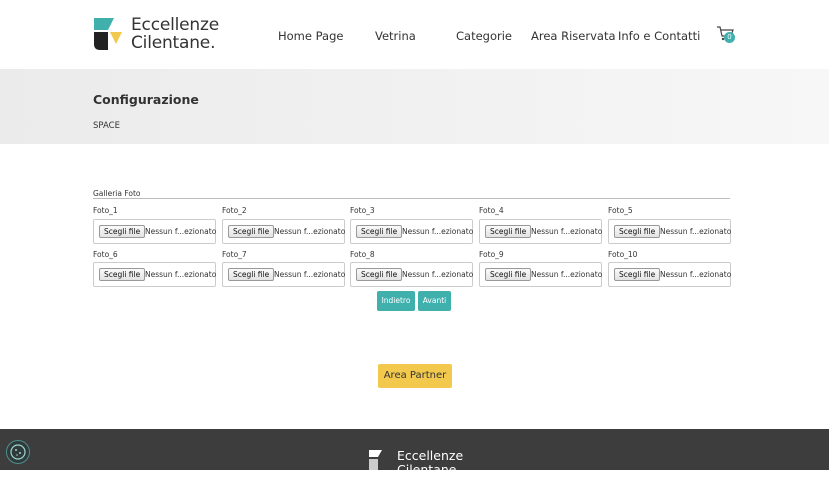 This screenshot has height=477, width=829. What do you see at coordinates (105, 210) in the screenshot?
I see `field-label-foto-1: Foto_1` at bounding box center [105, 210].